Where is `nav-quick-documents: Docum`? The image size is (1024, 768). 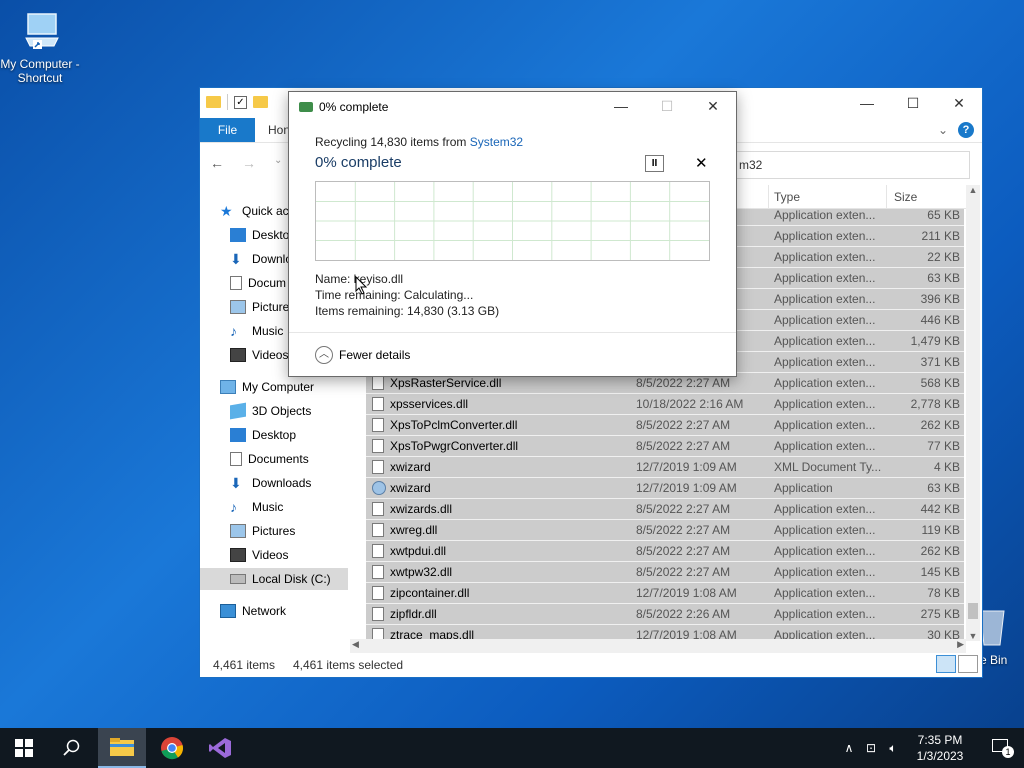 nav-quick-documents: Docum is located at coordinates (258, 283).